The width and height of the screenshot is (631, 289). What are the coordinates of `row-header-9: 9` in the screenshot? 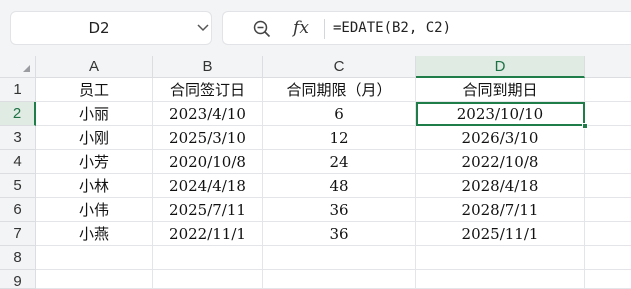 It's located at (18, 279).